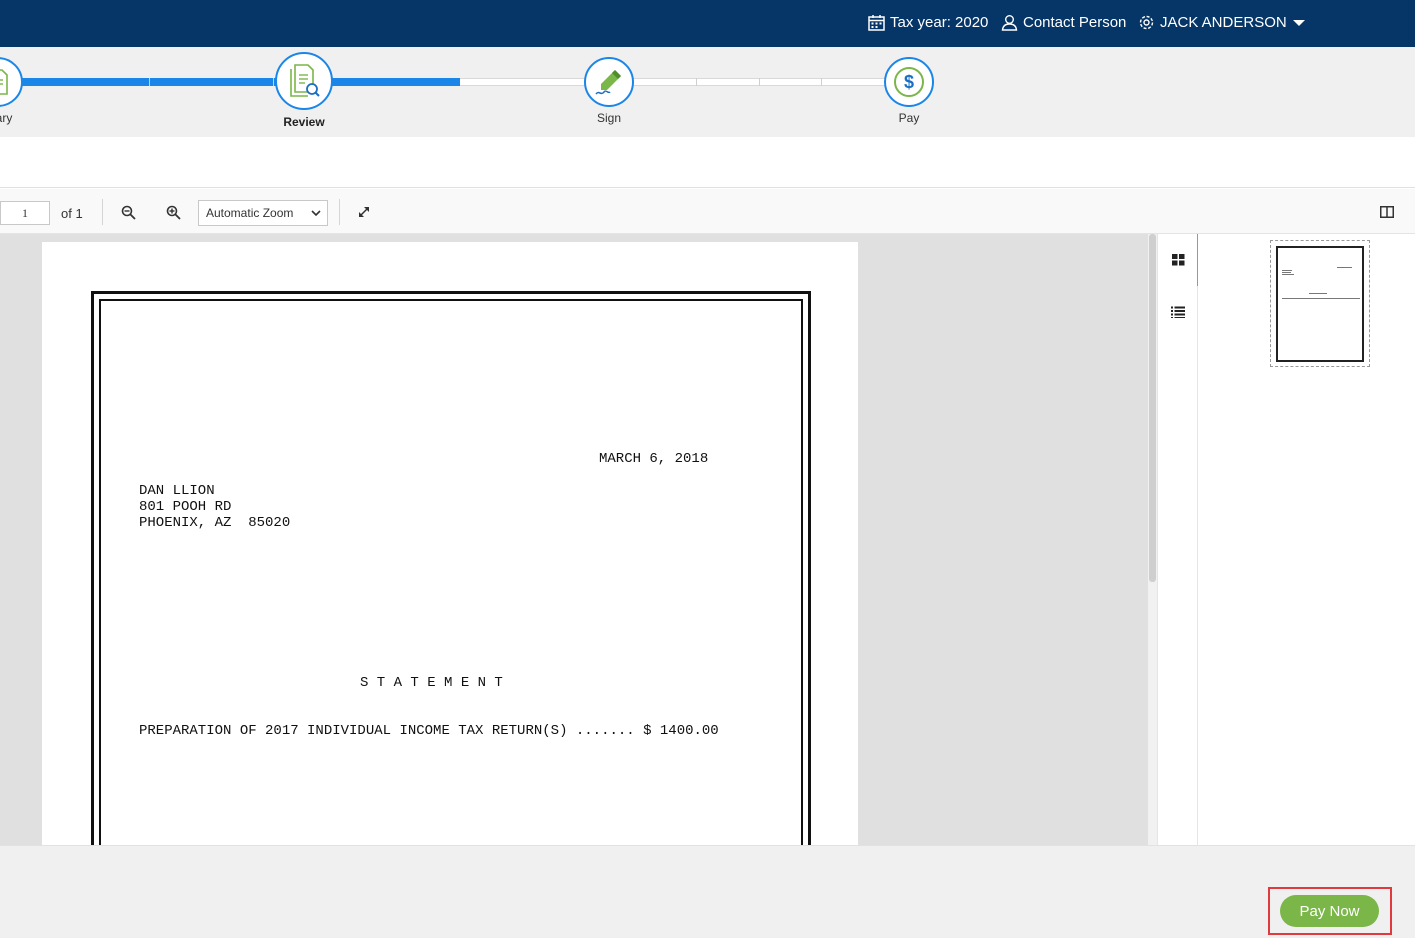 The image size is (1415, 938). I want to click on step-review, so click(304, 81).